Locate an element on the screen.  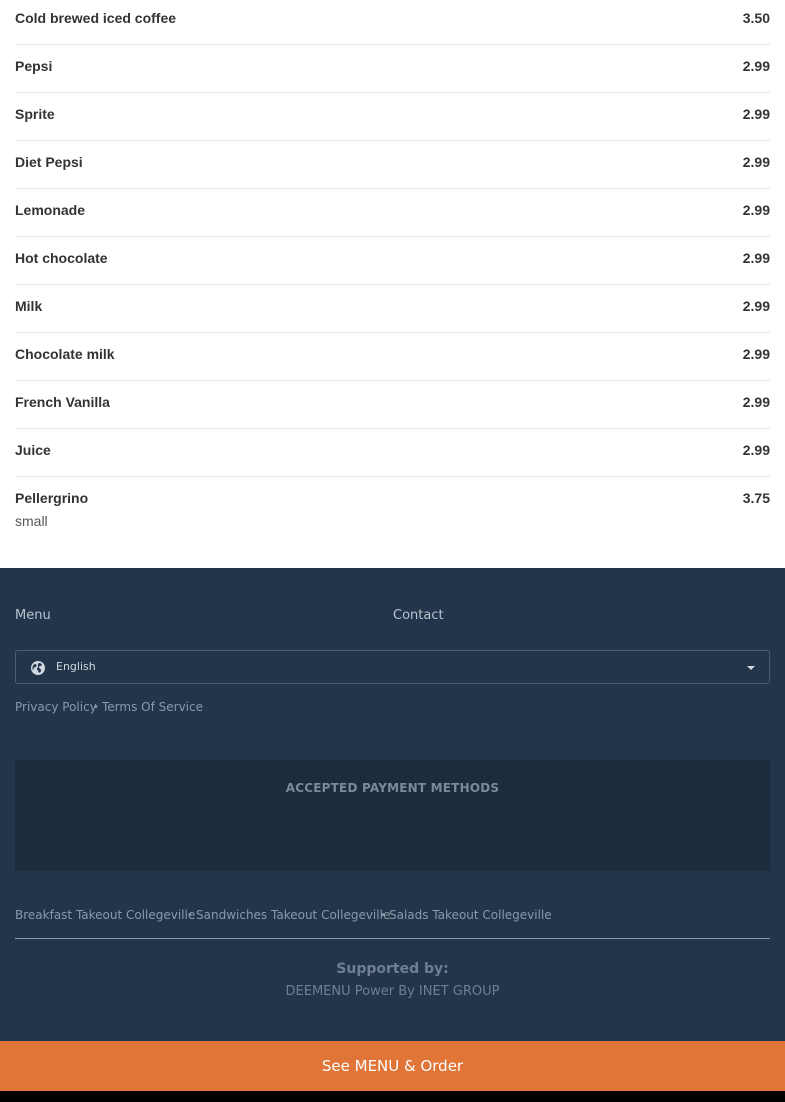
menu-item: Pepsi 2.99 is located at coordinates (392, 68).